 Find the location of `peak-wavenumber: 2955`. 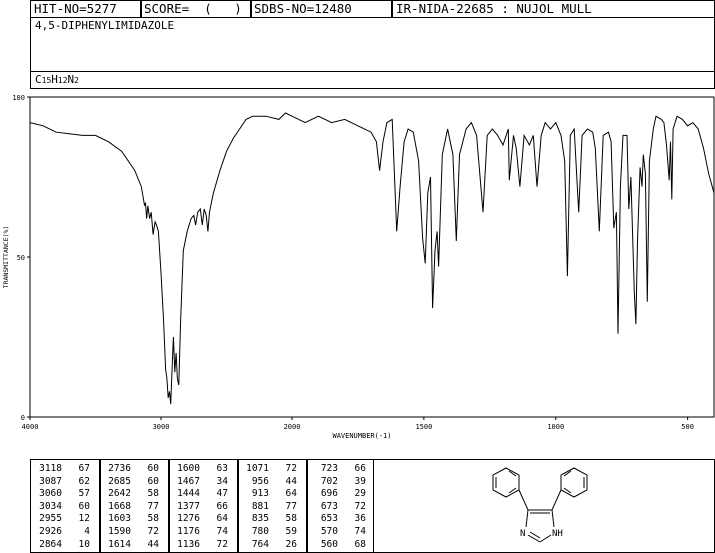

peak-wavenumber: 2955 is located at coordinates (50, 519).